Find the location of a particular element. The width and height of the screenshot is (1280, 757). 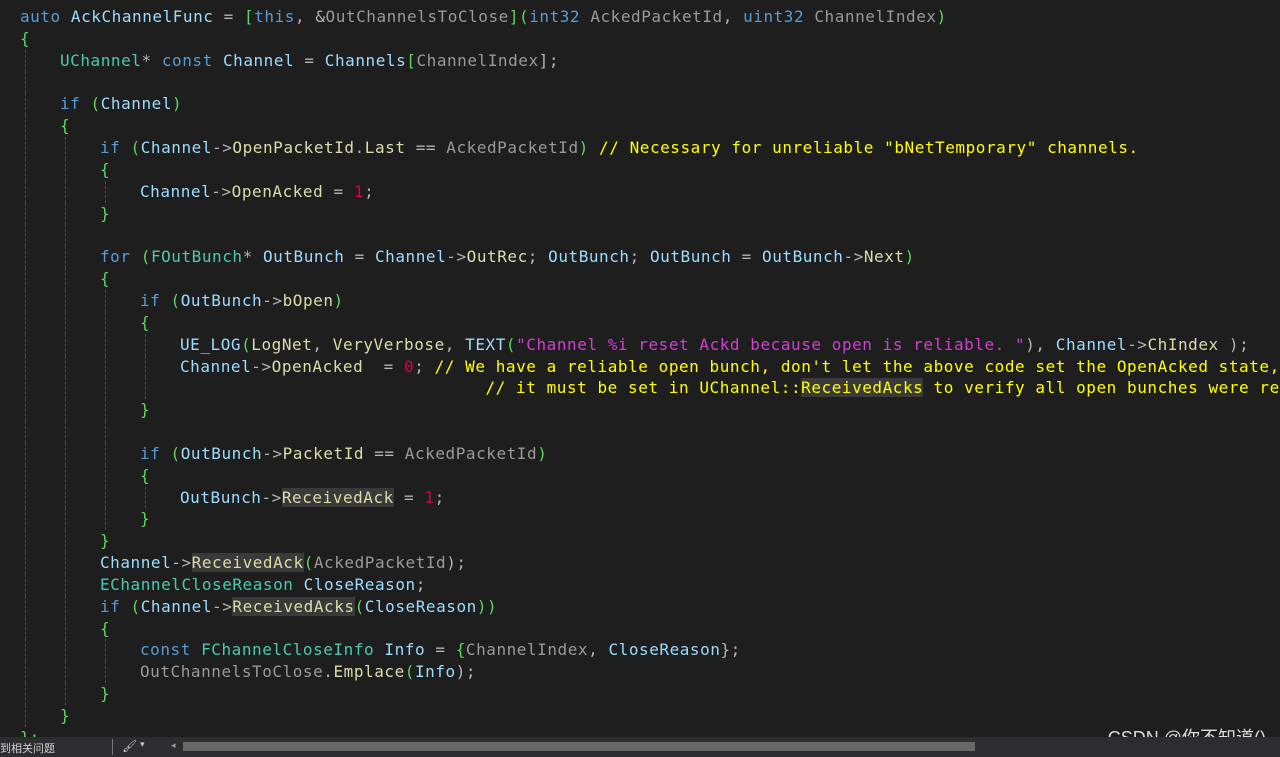

horizontal-scrollbar is located at coordinates (579, 746).